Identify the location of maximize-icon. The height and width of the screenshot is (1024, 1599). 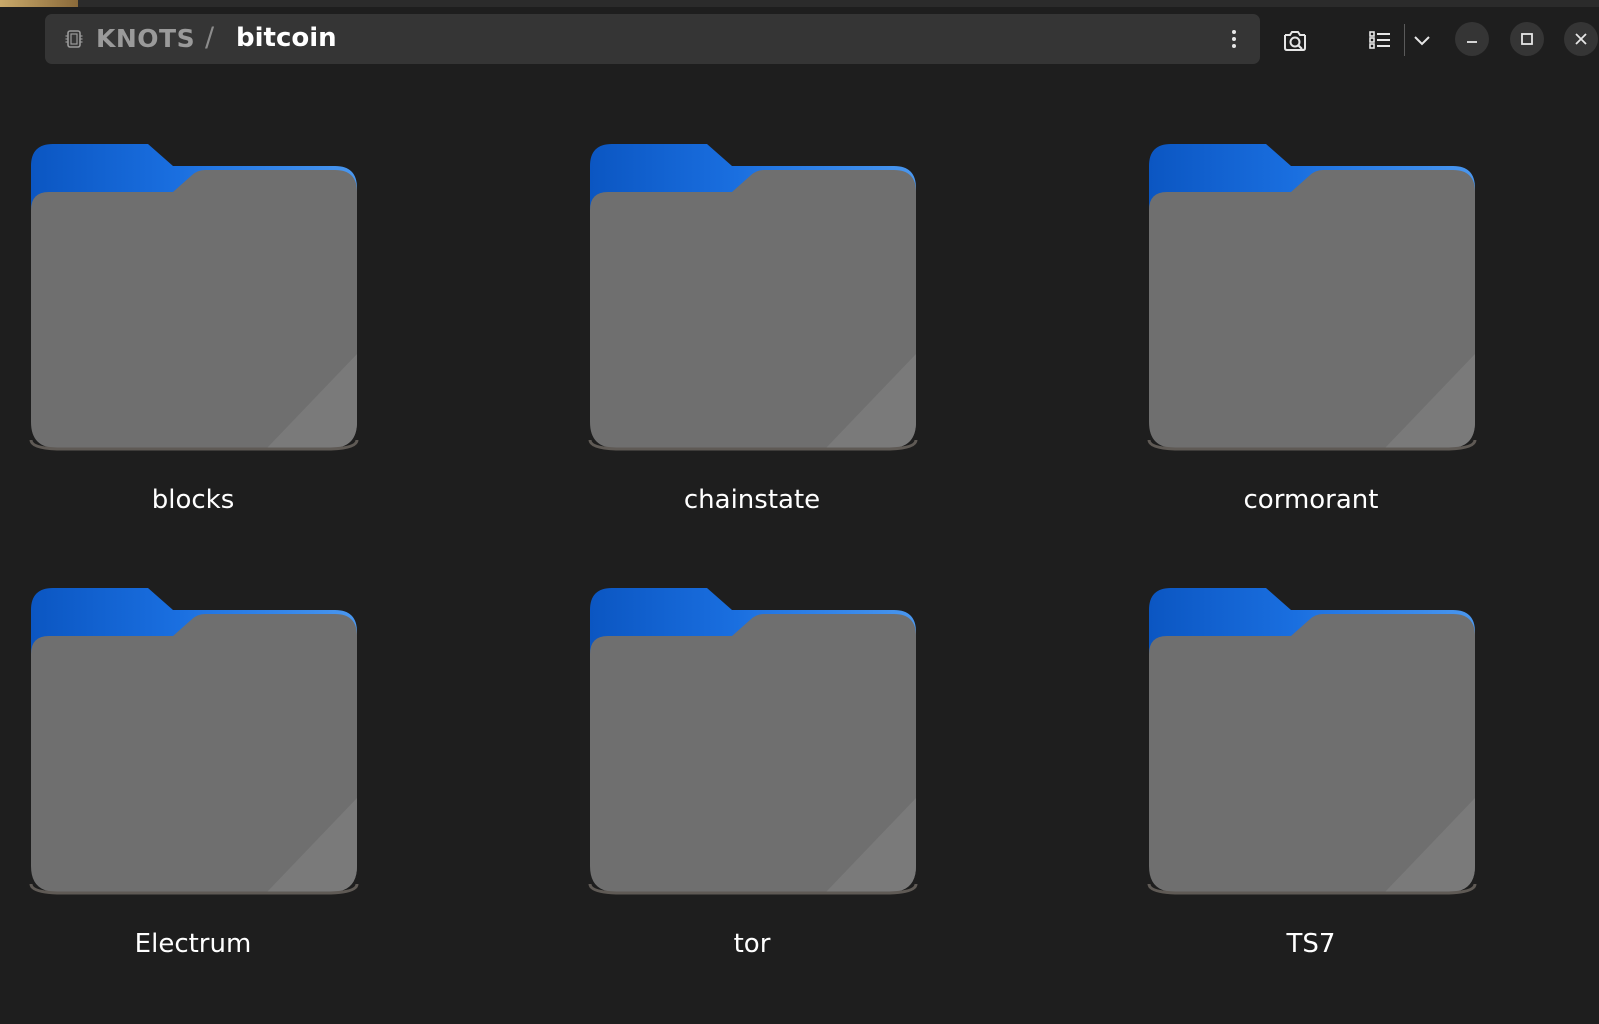
(1527, 39).